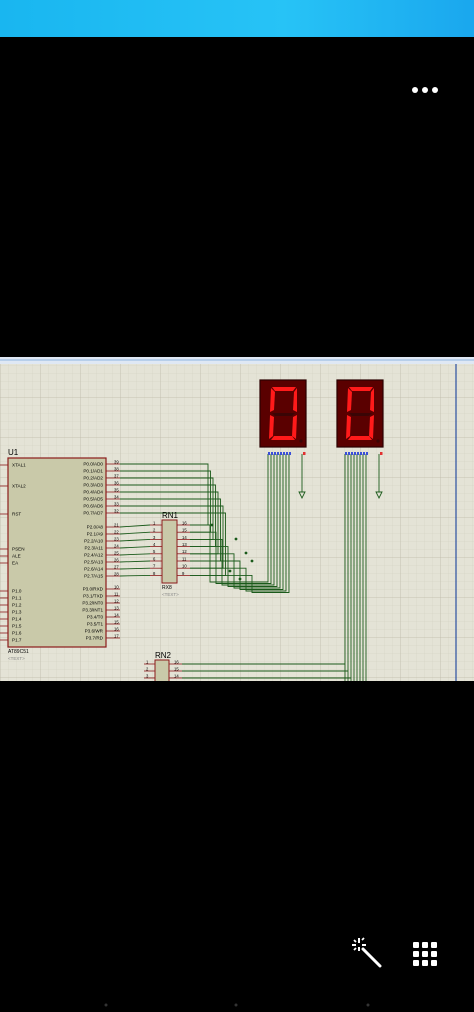 The image size is (474, 1012). Describe the element at coordinates (19, 486) in the screenshot. I see `u1-pin-label: XTAL2` at that location.